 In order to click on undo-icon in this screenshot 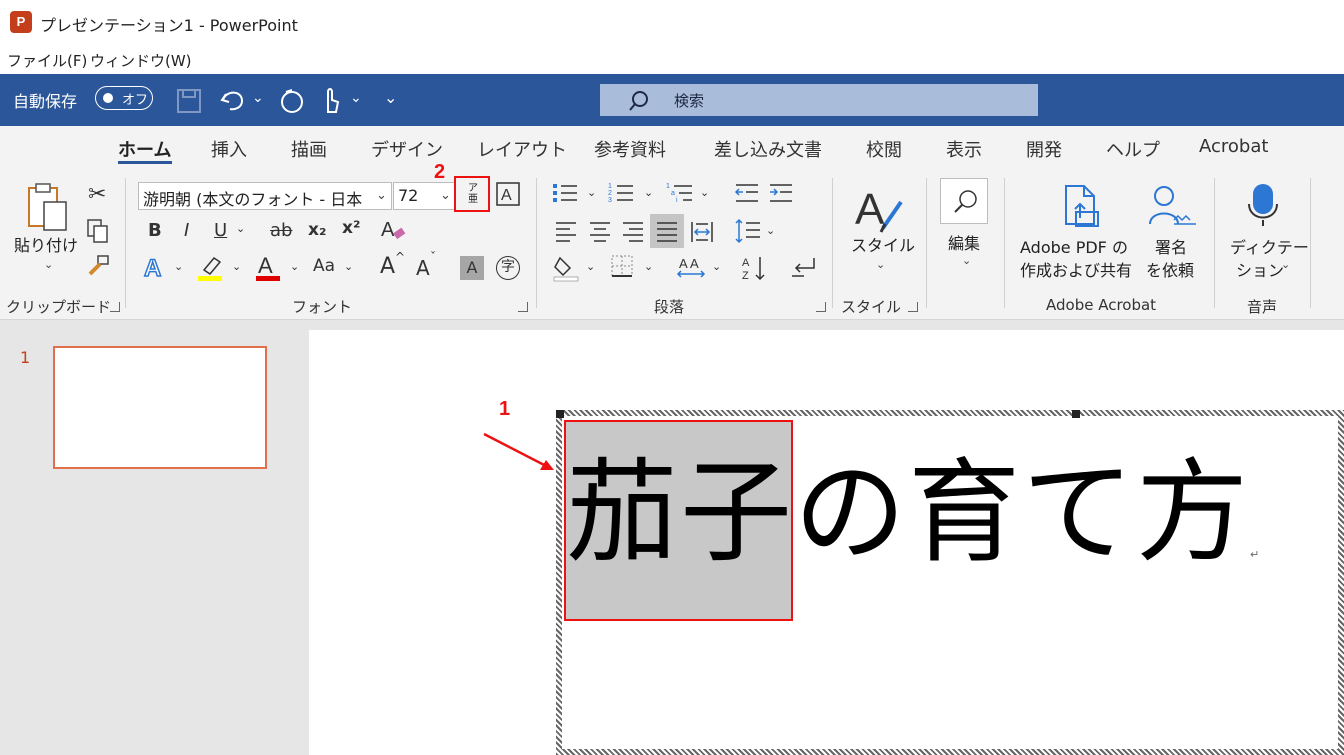, I will do `click(233, 100)`.